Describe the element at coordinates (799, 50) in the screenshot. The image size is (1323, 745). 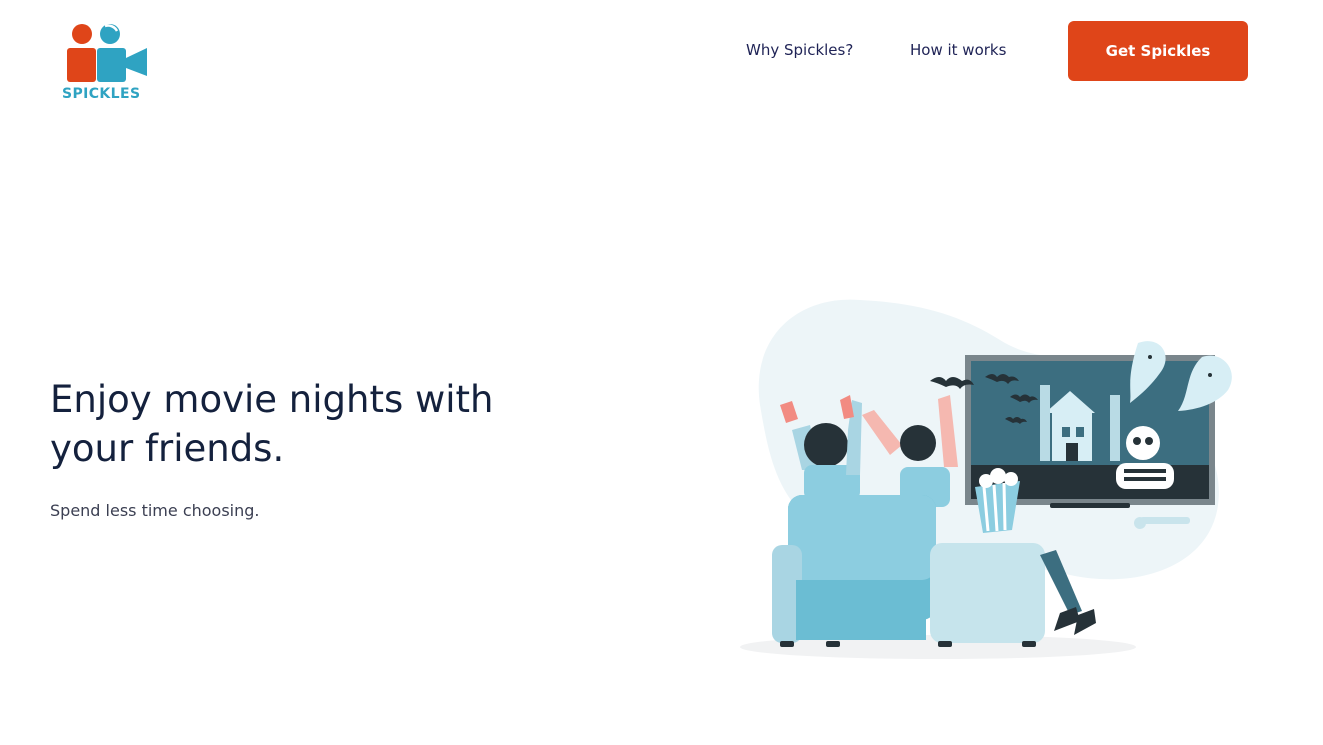
I see `nav-link-why-spickles: Why Spickles?` at that location.